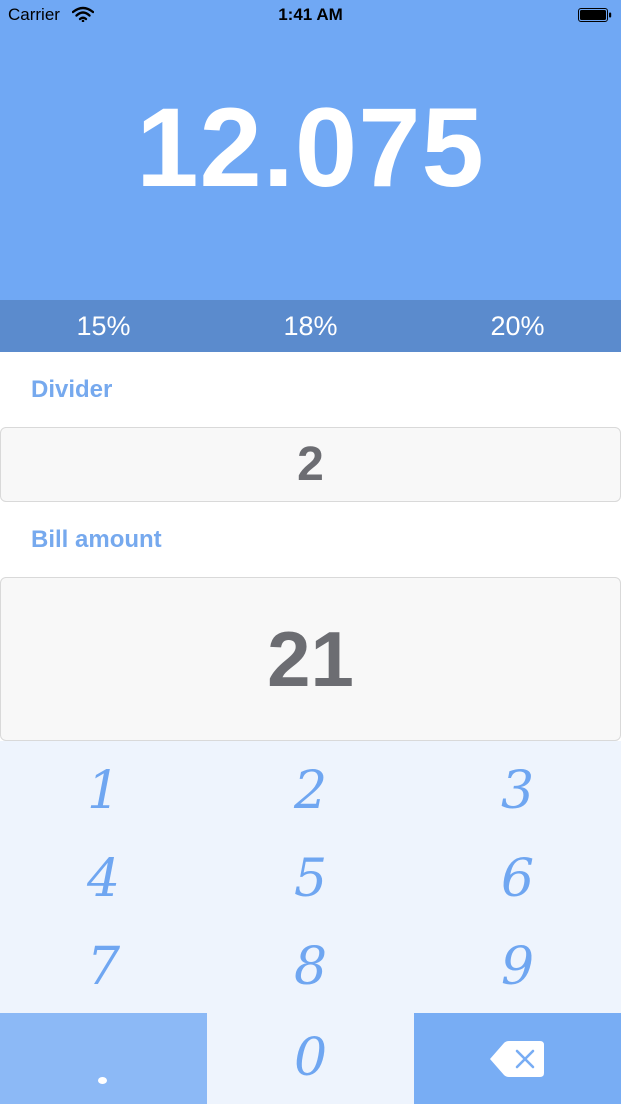 The width and height of the screenshot is (621, 1104). I want to click on divider-field: 2, so click(310, 464).